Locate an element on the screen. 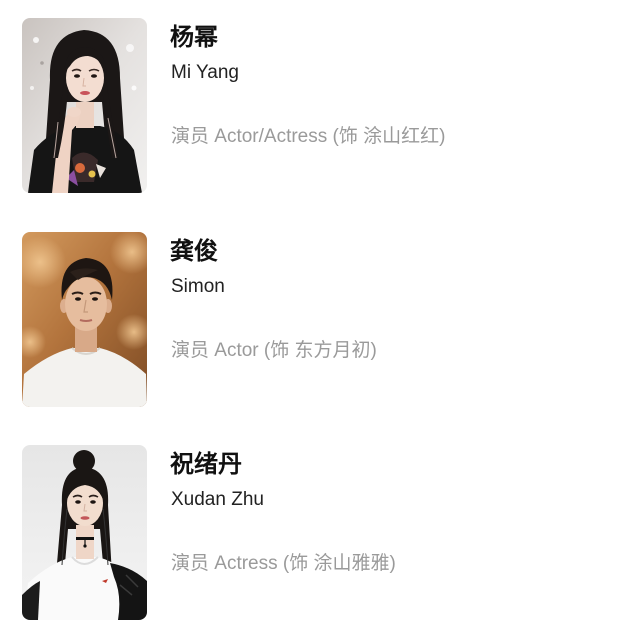 The width and height of the screenshot is (640, 639). actor-role-description: 演员 Actor (饰 东方月初) is located at coordinates (274, 350).